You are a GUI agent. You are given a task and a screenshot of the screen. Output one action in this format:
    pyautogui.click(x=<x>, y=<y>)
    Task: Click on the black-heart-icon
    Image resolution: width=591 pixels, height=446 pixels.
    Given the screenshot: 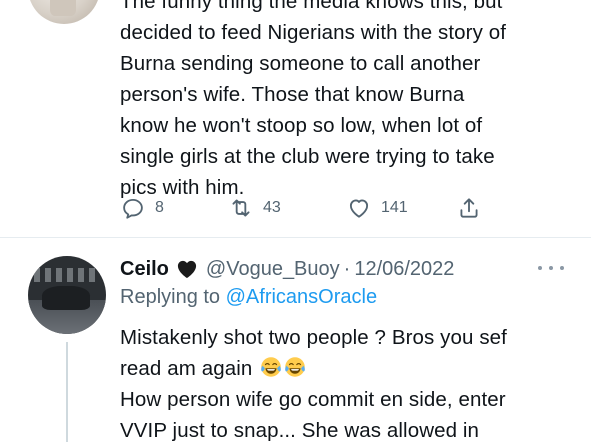 What is the action you would take?
    pyautogui.click(x=187, y=269)
    